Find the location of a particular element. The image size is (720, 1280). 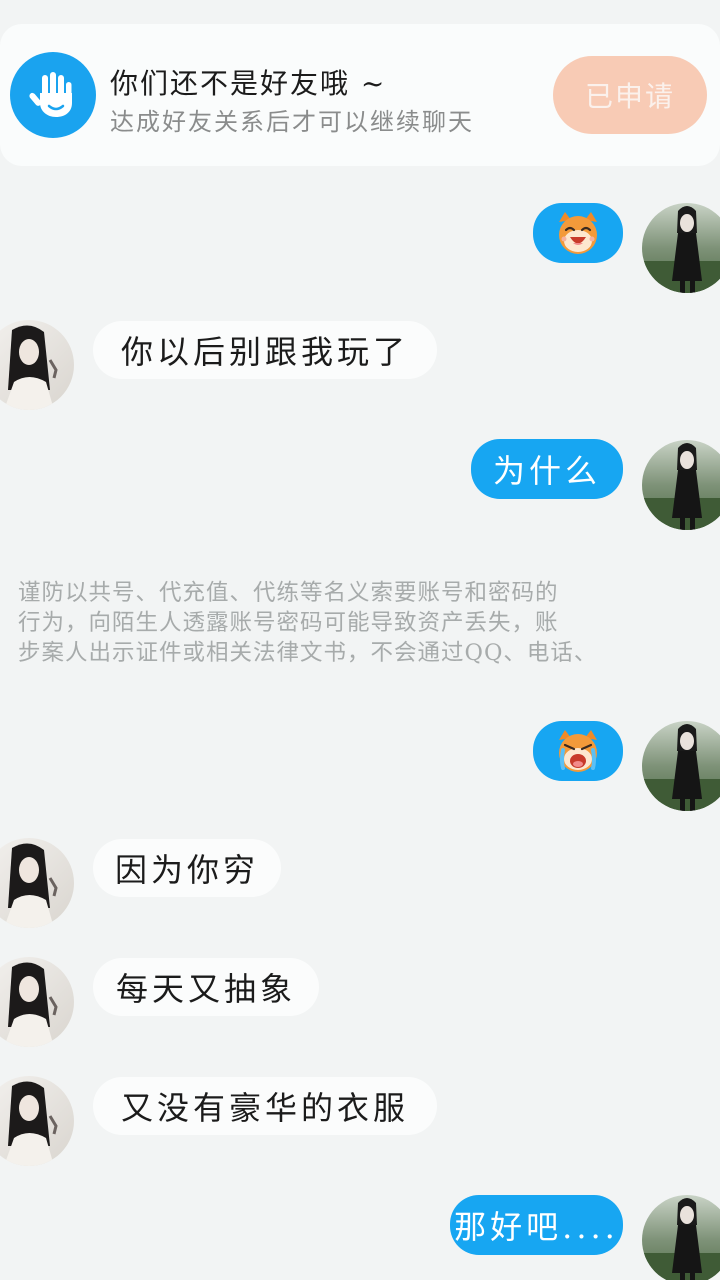

outgoing-message-bubble: 为什么 is located at coordinates (547, 469).